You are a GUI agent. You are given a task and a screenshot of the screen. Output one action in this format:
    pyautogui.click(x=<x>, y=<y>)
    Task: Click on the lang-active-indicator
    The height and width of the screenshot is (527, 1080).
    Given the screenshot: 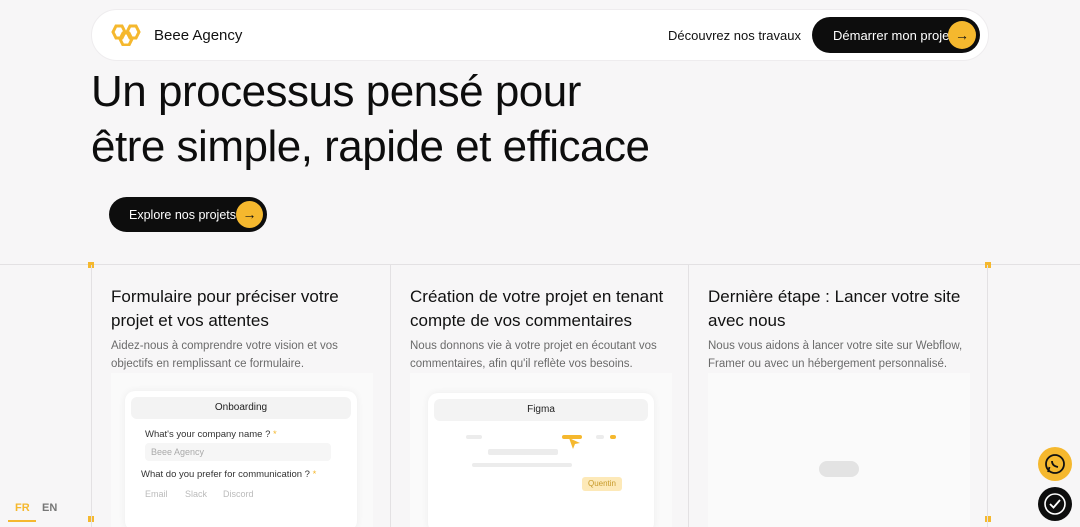 What is the action you would take?
    pyautogui.click(x=22, y=521)
    